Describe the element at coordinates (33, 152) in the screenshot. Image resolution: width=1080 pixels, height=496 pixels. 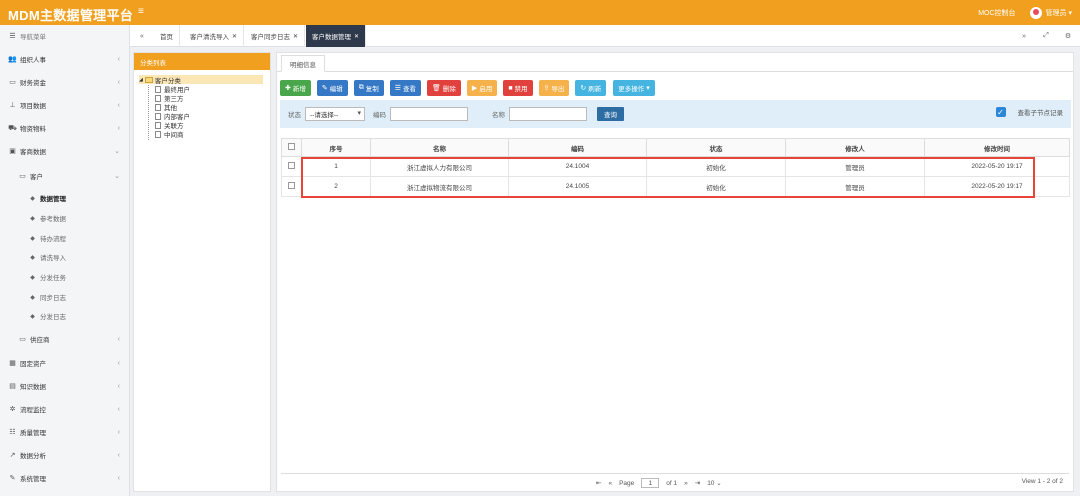
I see `sidebar-item-label: 客商数据` at that location.